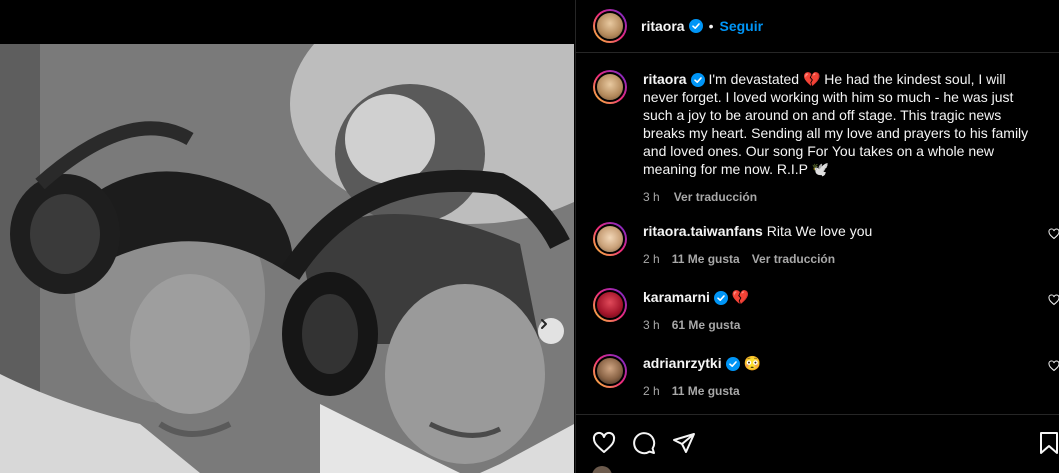 The width and height of the screenshot is (1059, 473). I want to click on comment-meta: 3 h 61 Me gusta, so click(851, 325).